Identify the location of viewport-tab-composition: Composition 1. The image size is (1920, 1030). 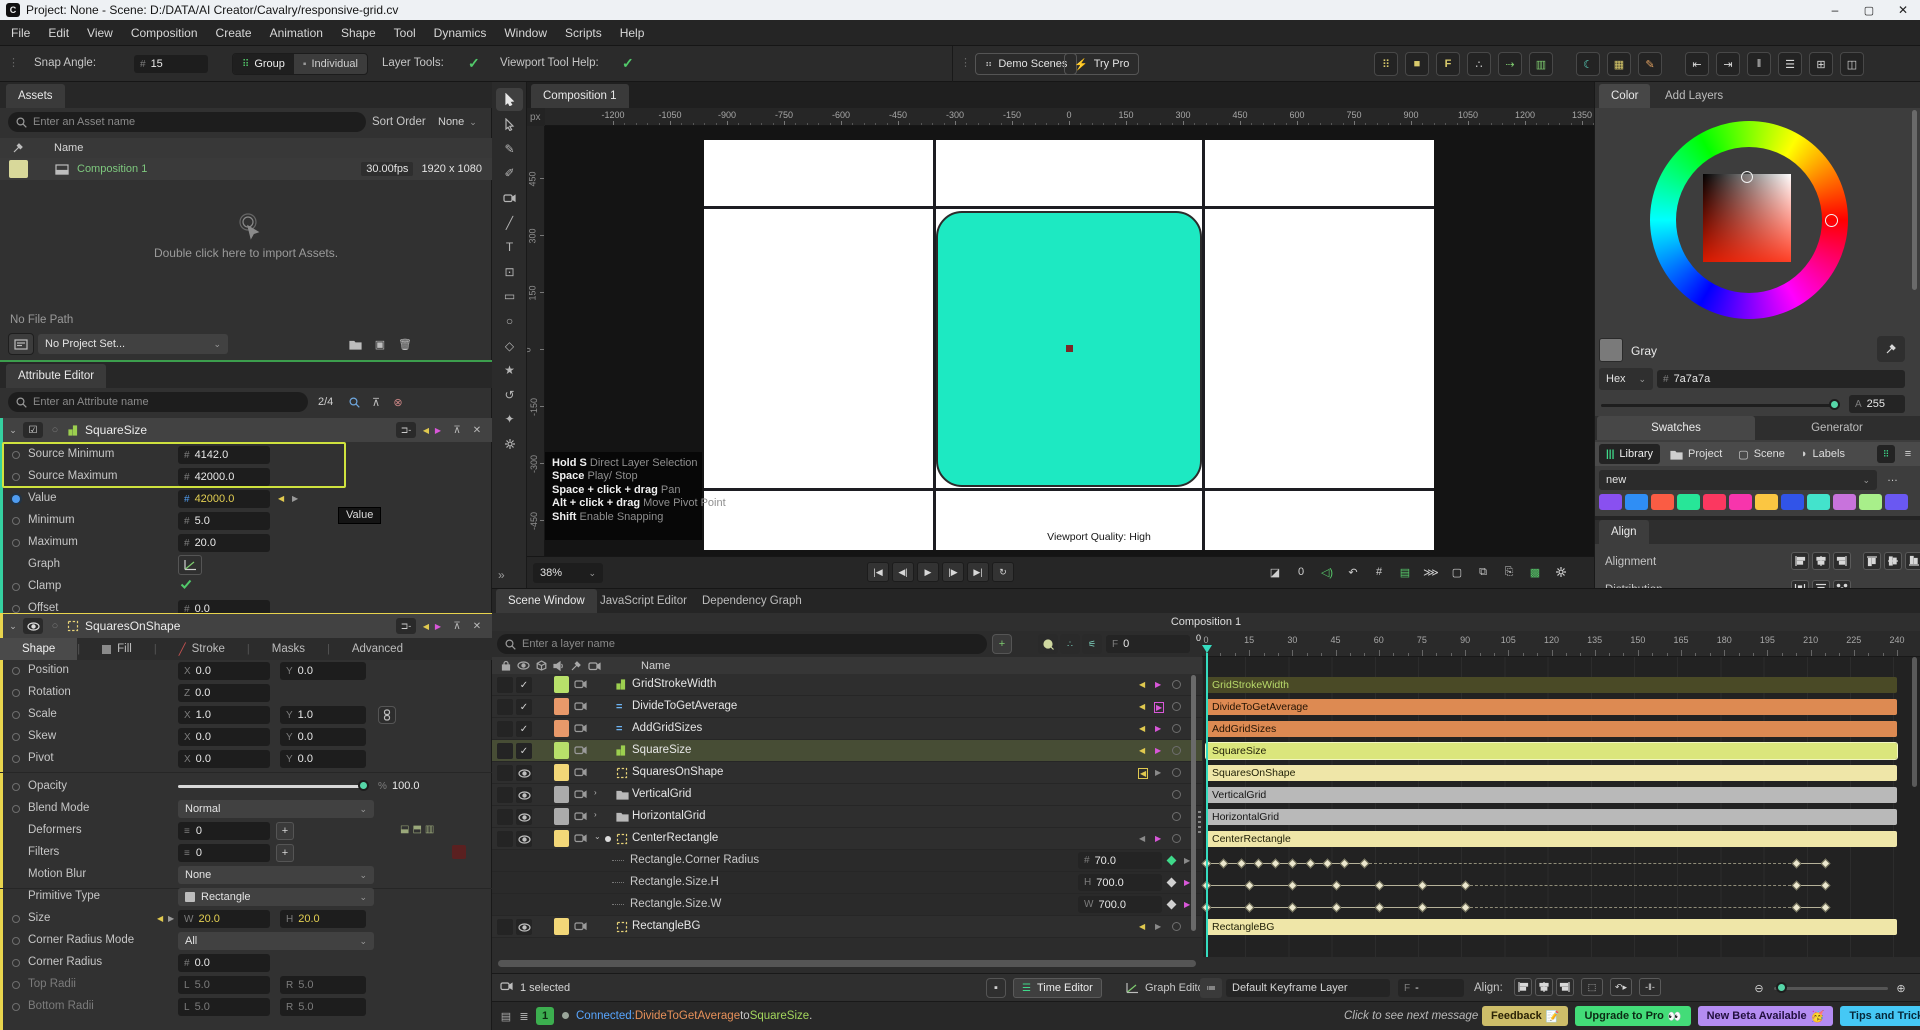
(580, 96).